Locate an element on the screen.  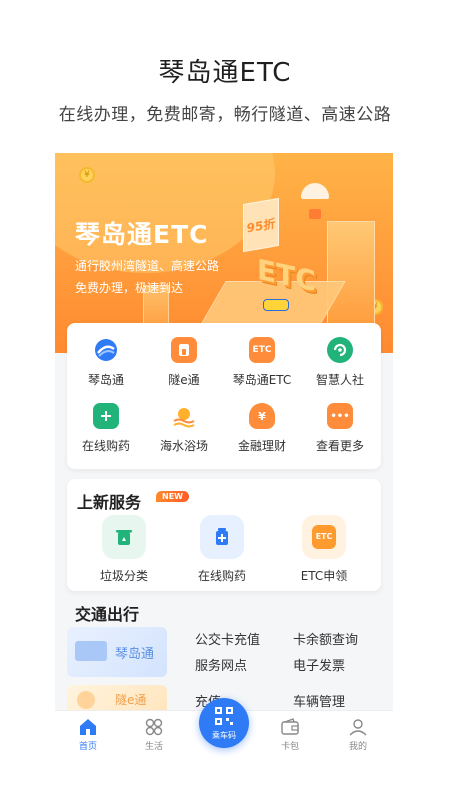
qr-code-icon is located at coordinates (224, 716).